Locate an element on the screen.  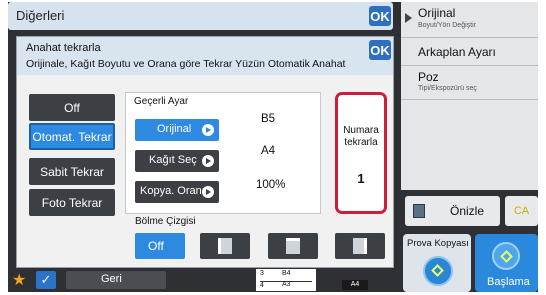
paper-tray-info: 3 B4 4 A3 is located at coordinates (286, 280).